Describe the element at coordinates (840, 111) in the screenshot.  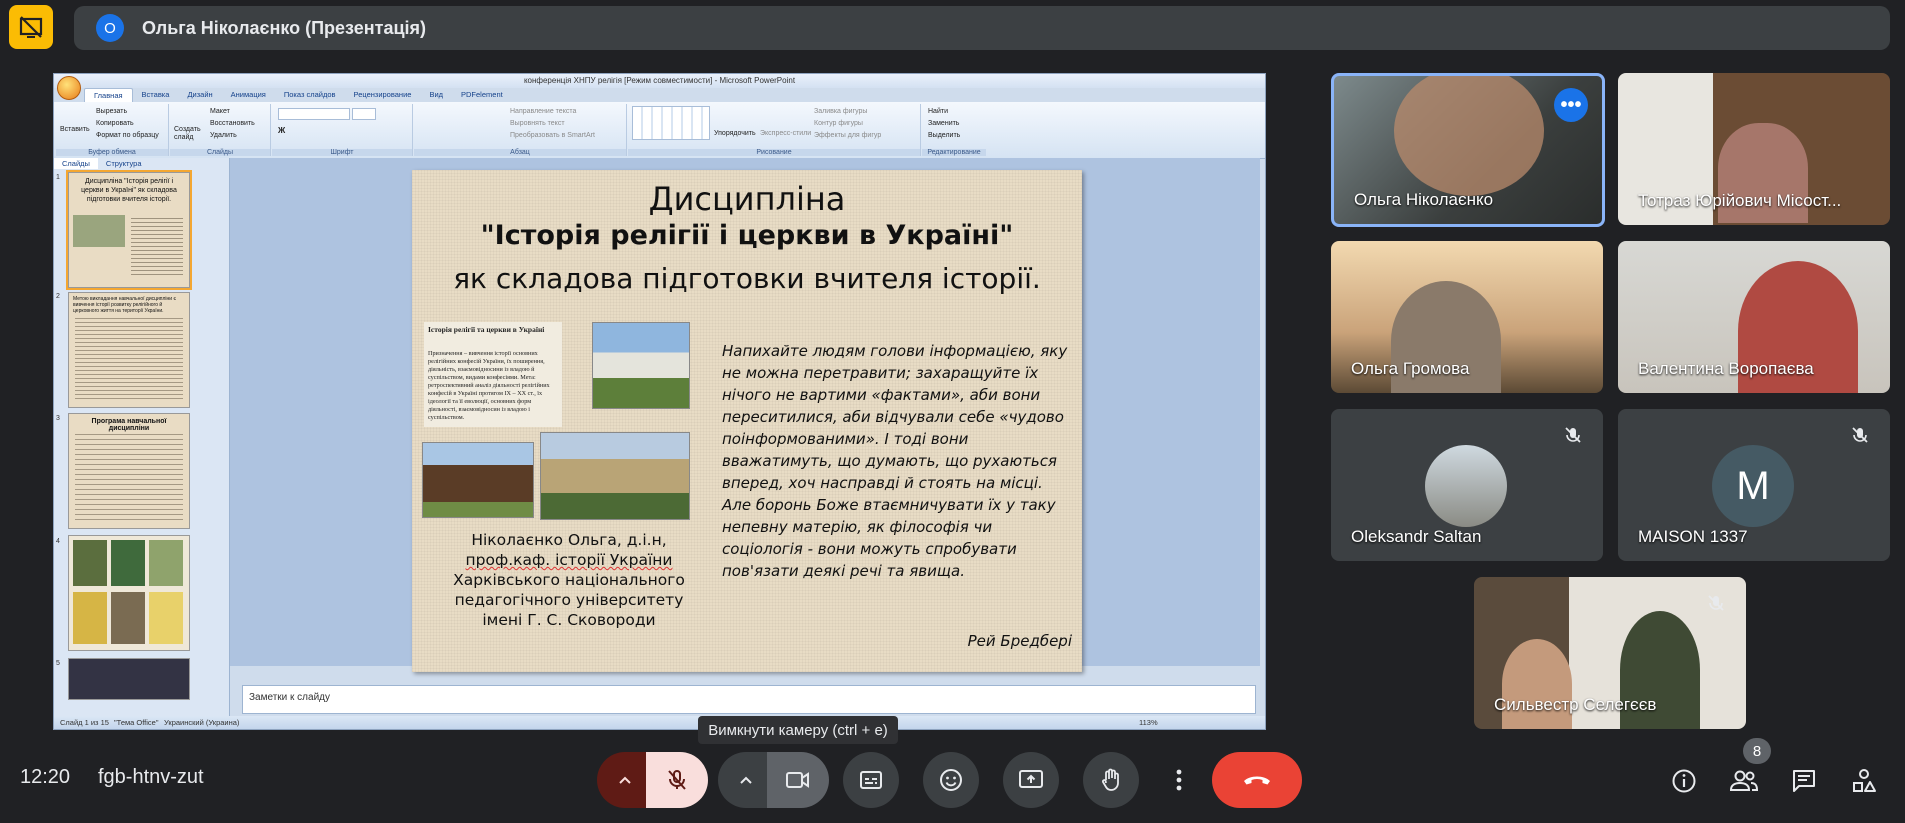
I see `shape-fill-button: Заливка фигуры` at that location.